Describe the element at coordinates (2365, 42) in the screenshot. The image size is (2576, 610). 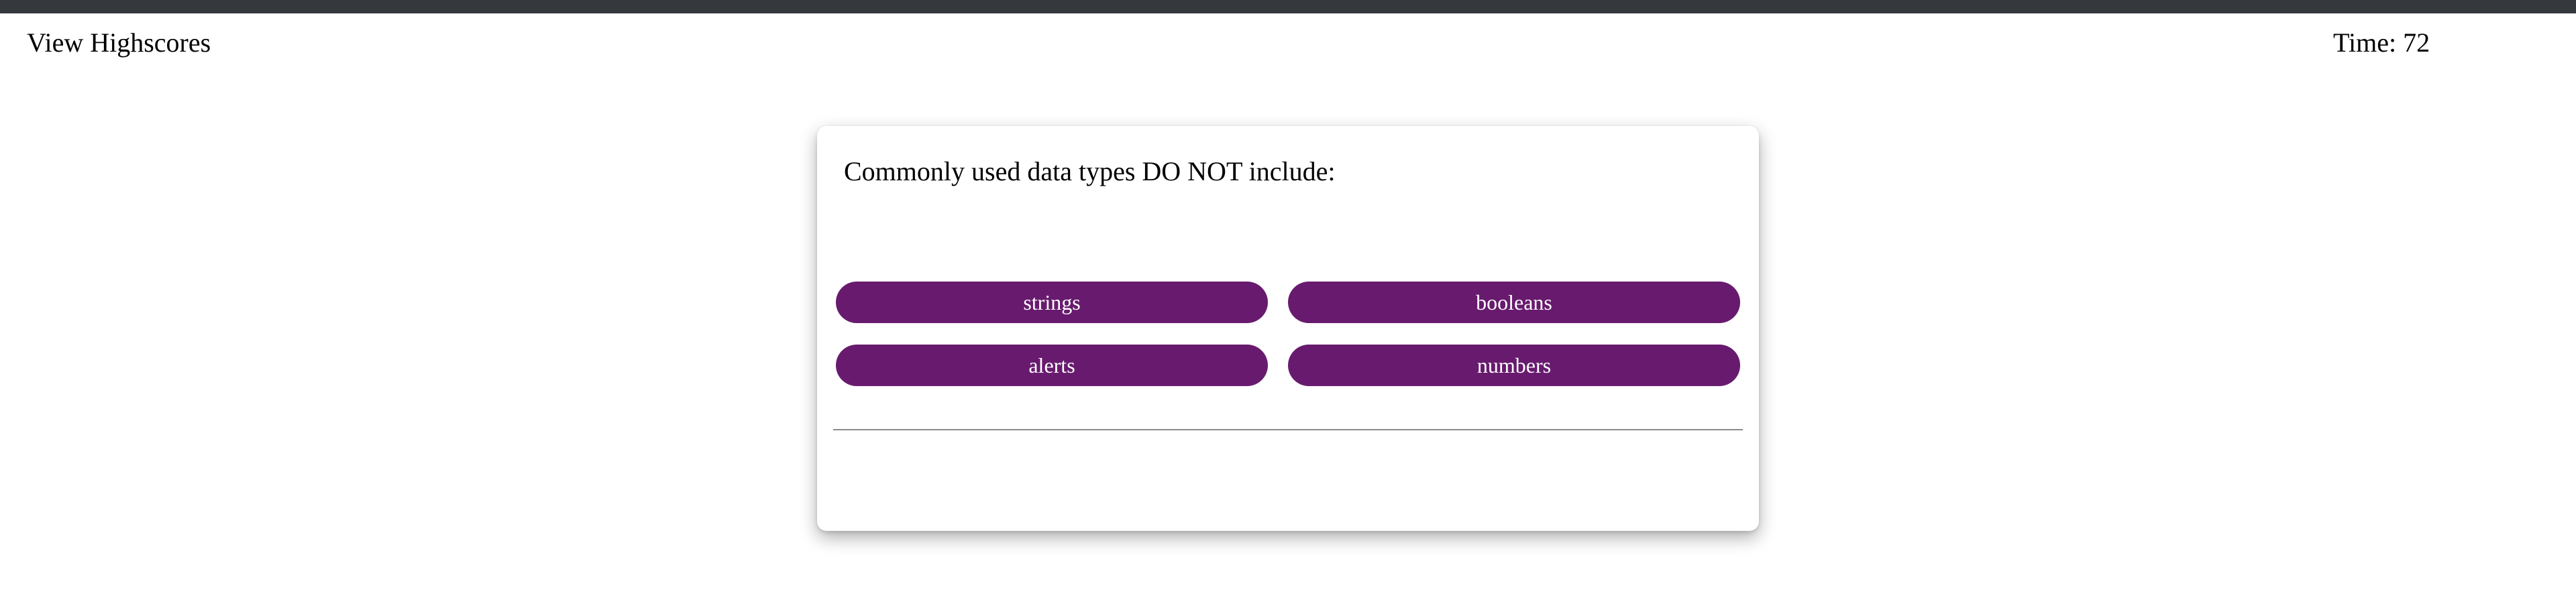
I see `timer-label: Time:` at that location.